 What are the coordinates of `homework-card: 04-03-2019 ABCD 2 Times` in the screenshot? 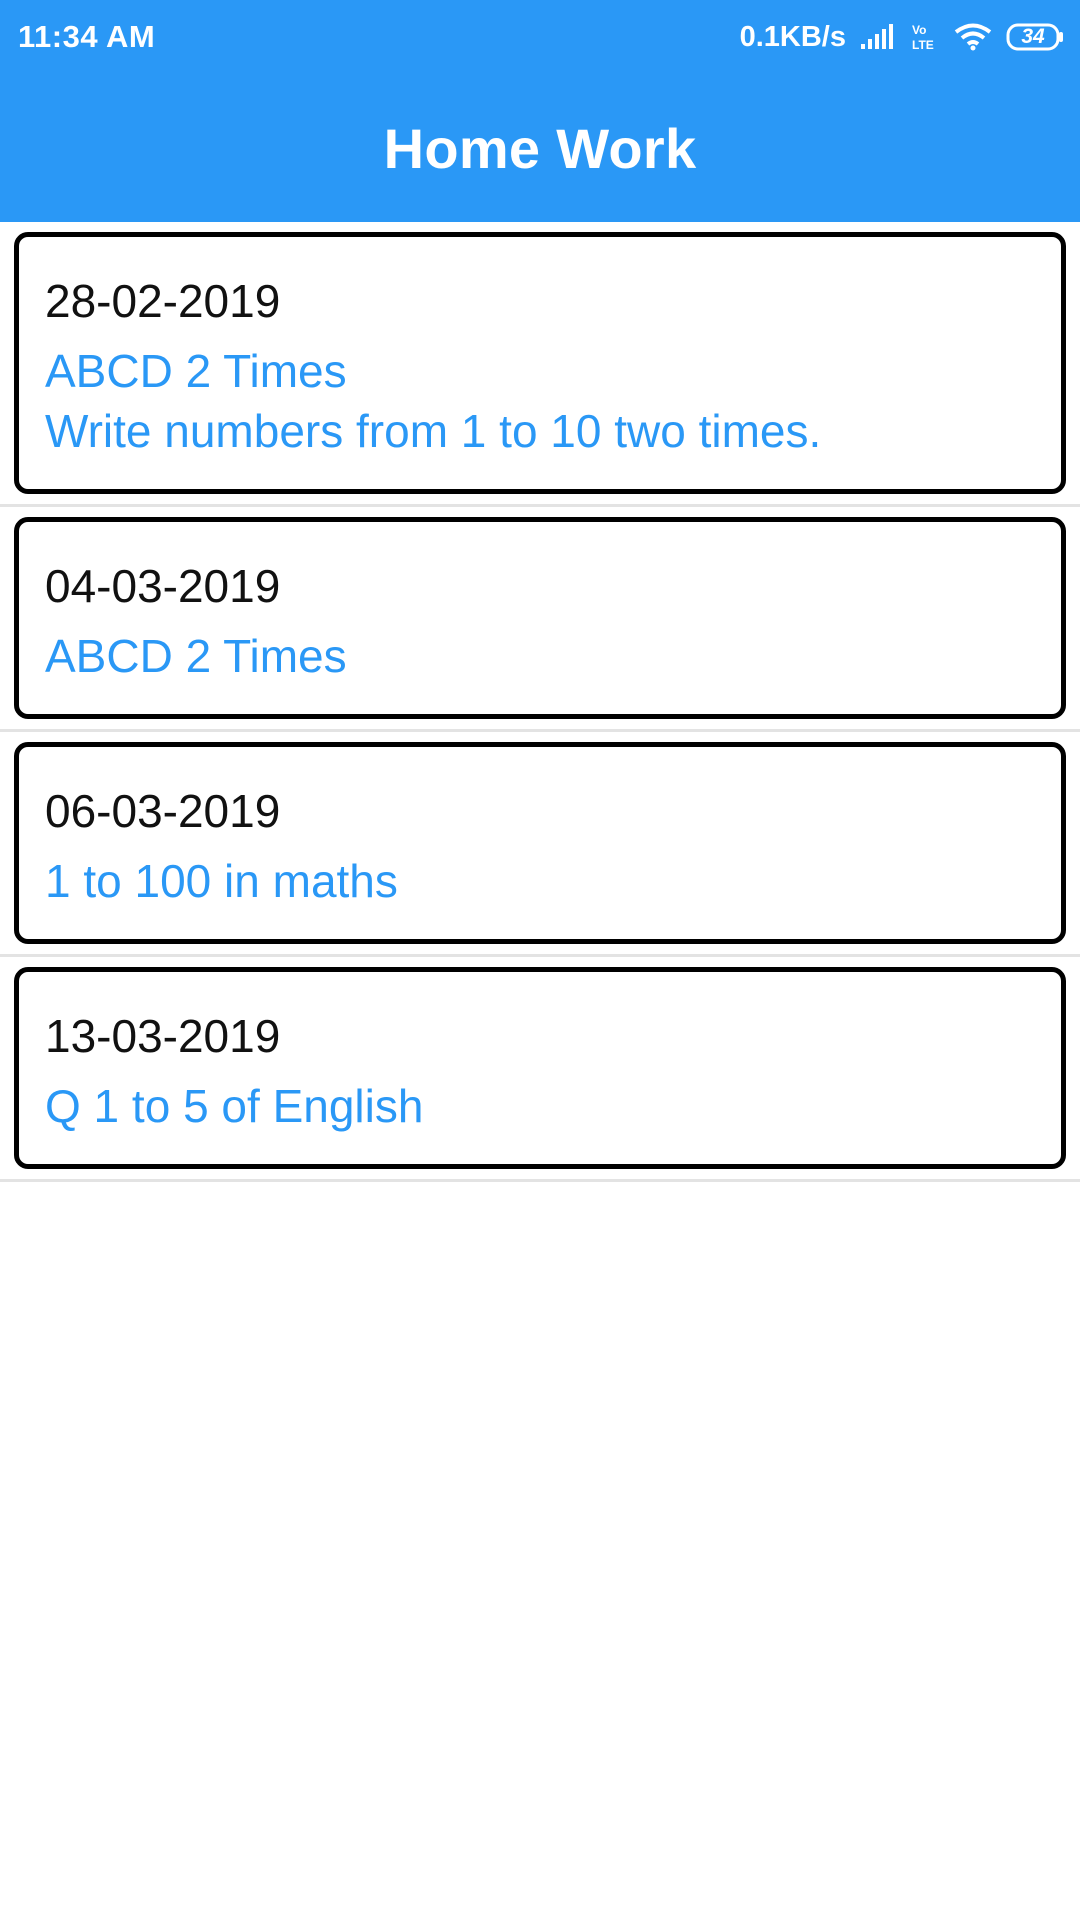 It's located at (540, 618).